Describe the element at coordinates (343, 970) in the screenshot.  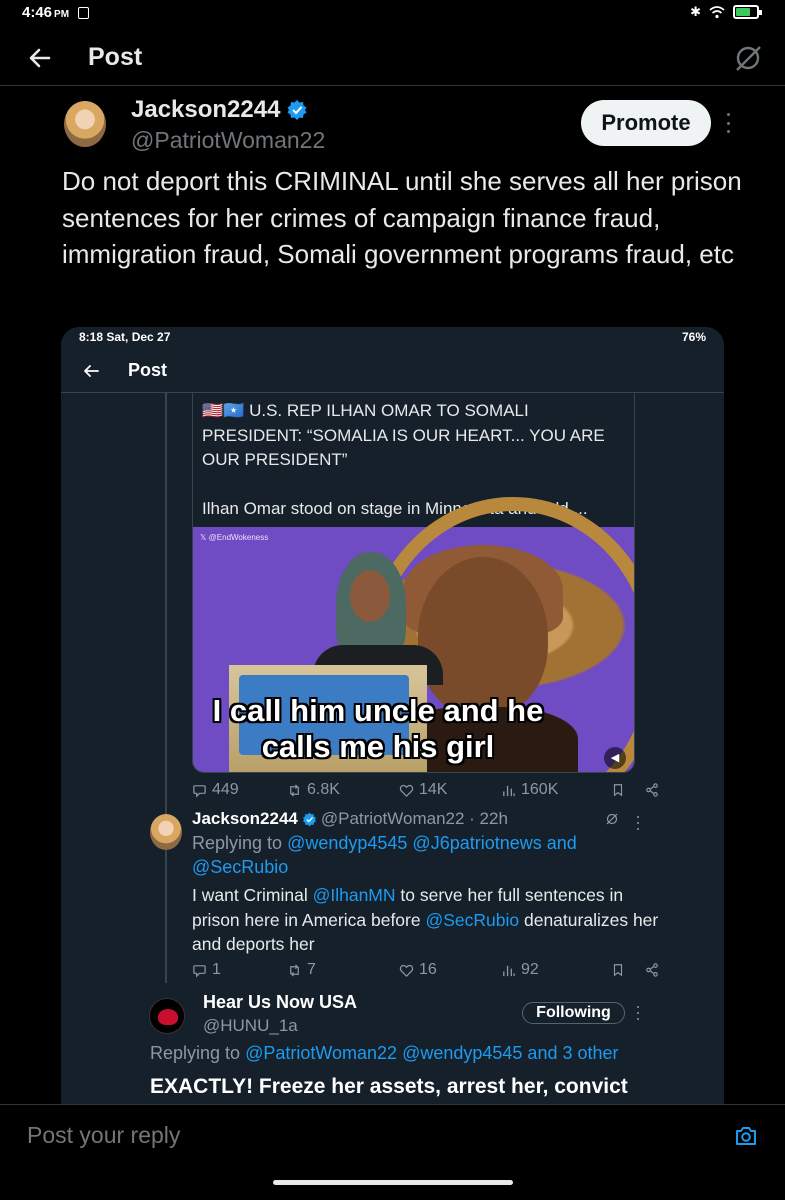
I see `repost-action: 7` at that location.